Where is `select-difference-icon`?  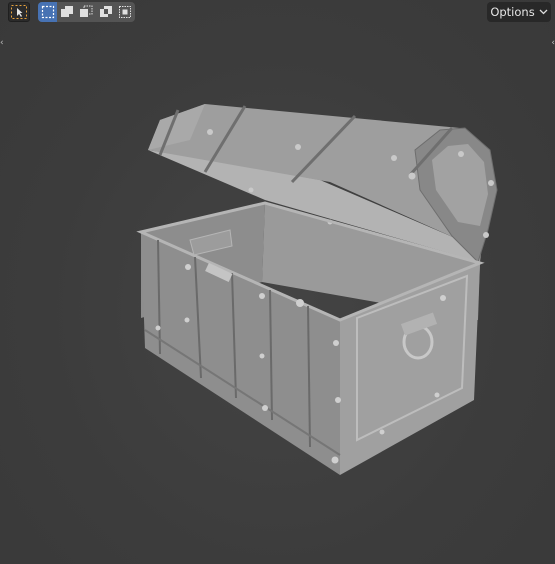
select-difference-icon is located at coordinates (105, 11).